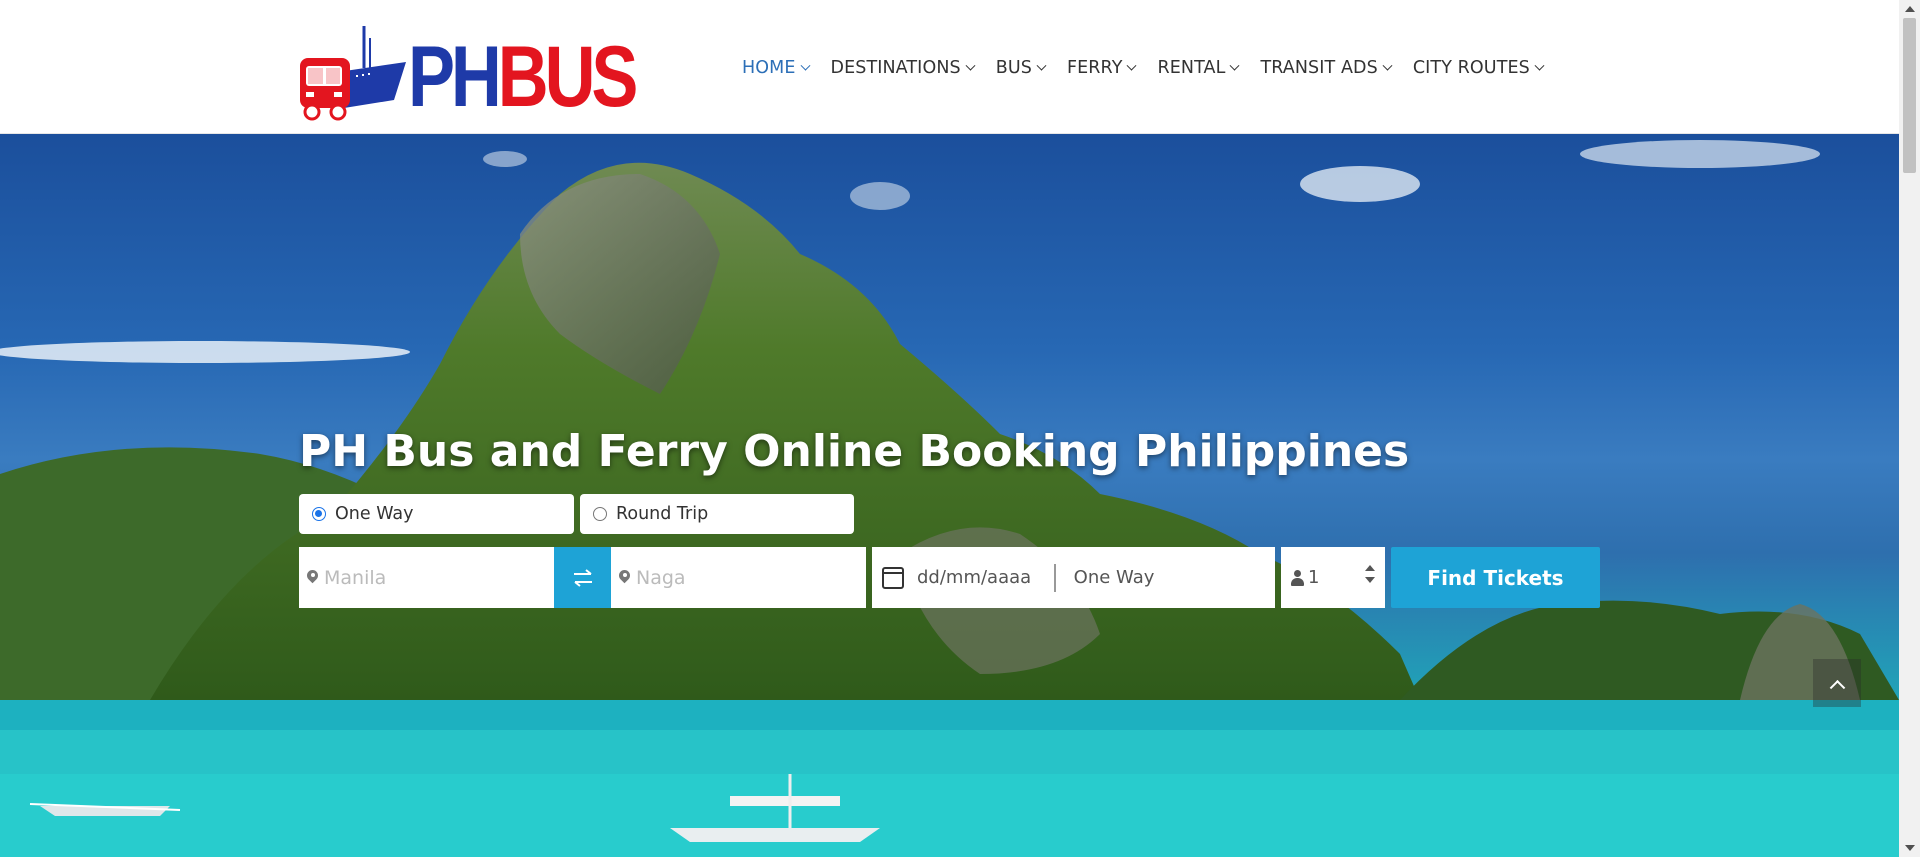  I want to click on nav-item-label: CITY ROUTES, so click(1471, 68).